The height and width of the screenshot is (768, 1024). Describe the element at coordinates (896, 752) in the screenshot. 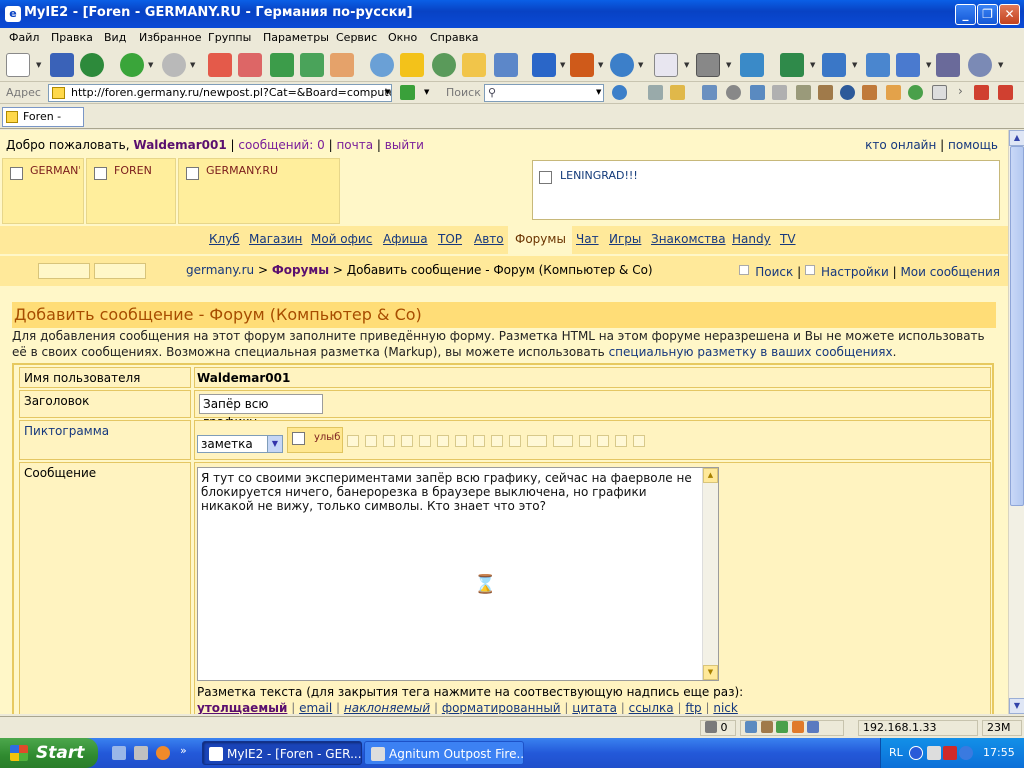

I see `language-indicator: RL` at that location.